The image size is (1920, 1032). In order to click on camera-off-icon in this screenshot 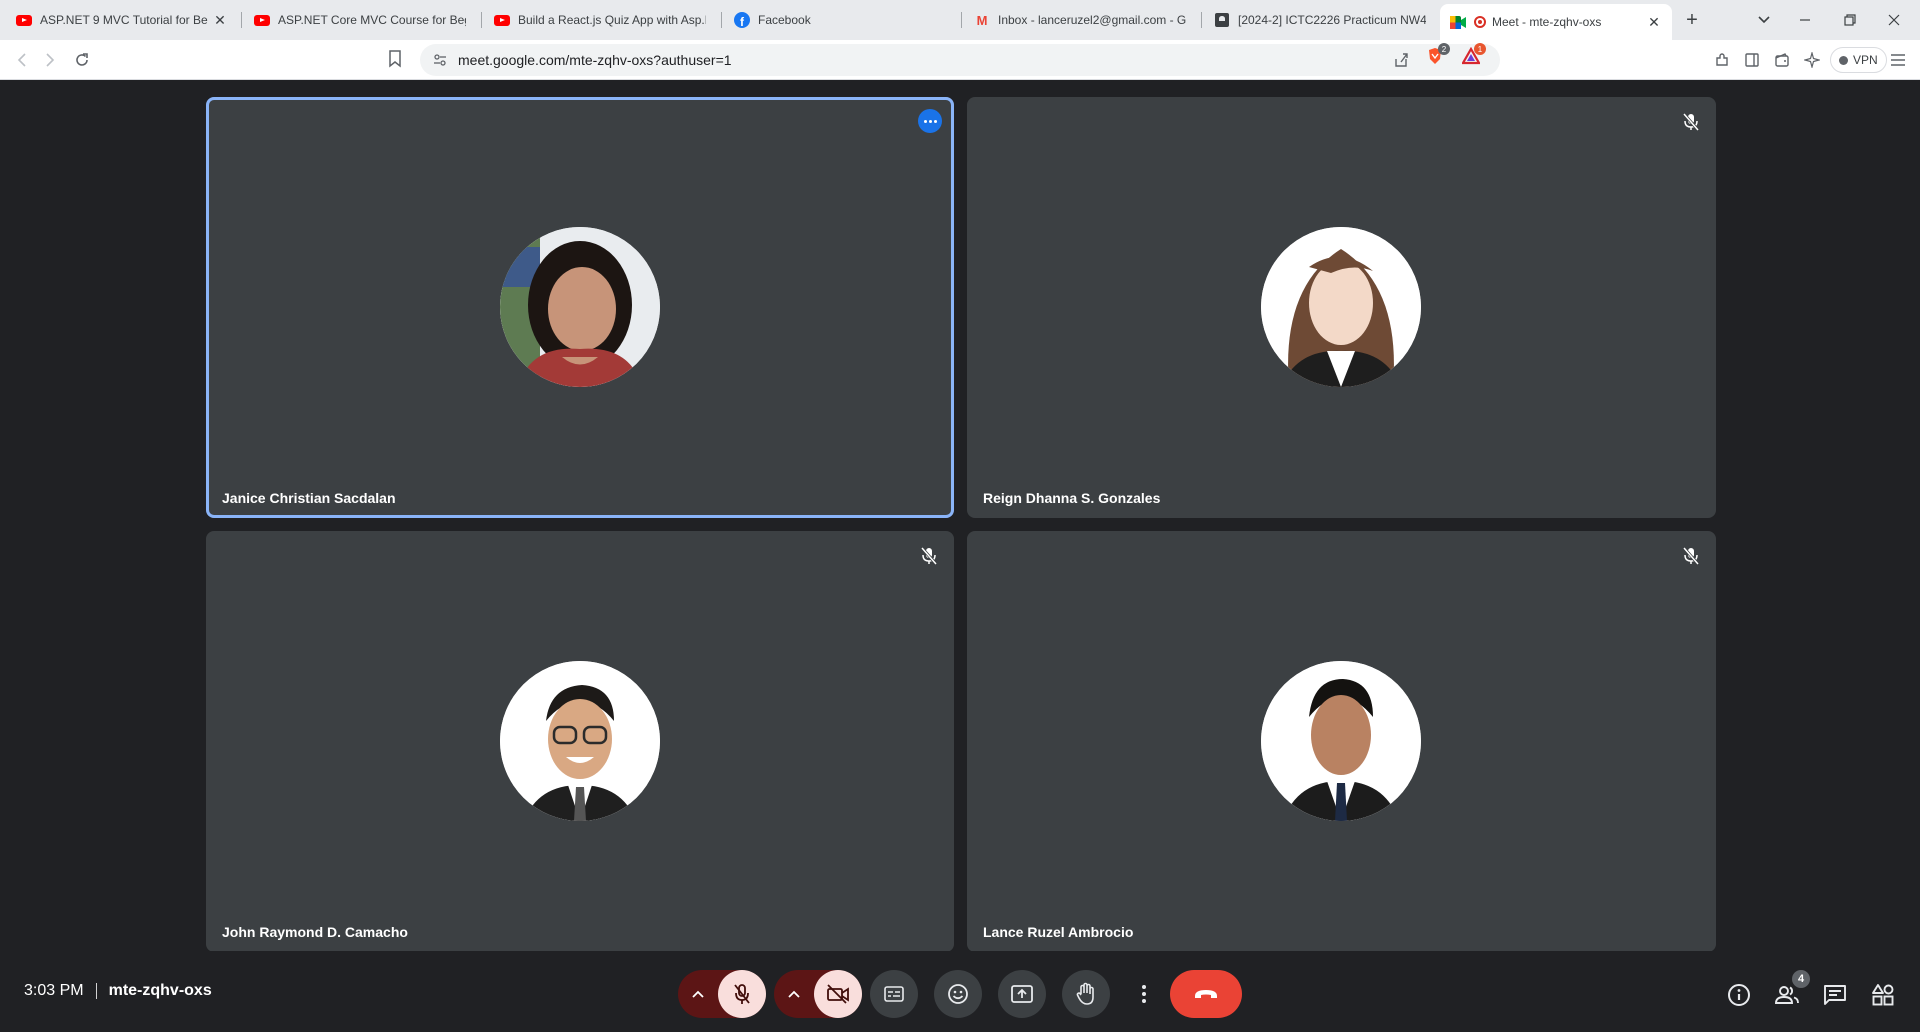, I will do `click(838, 994)`.